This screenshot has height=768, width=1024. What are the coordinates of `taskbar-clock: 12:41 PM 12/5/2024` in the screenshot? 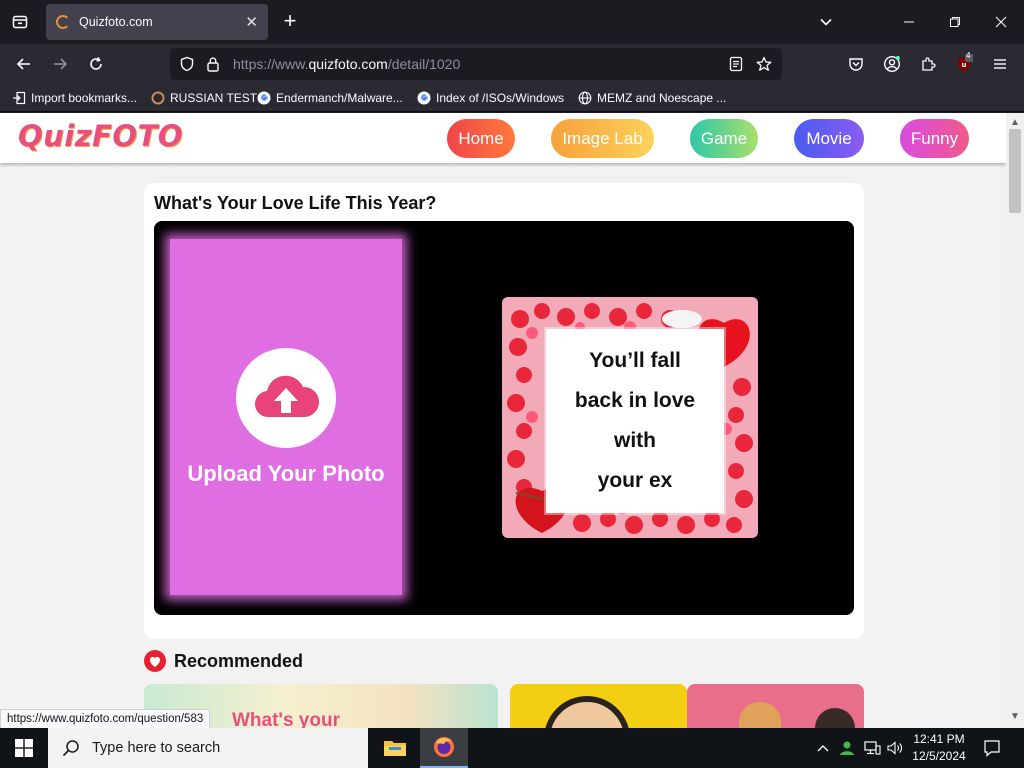 It's located at (939, 748).